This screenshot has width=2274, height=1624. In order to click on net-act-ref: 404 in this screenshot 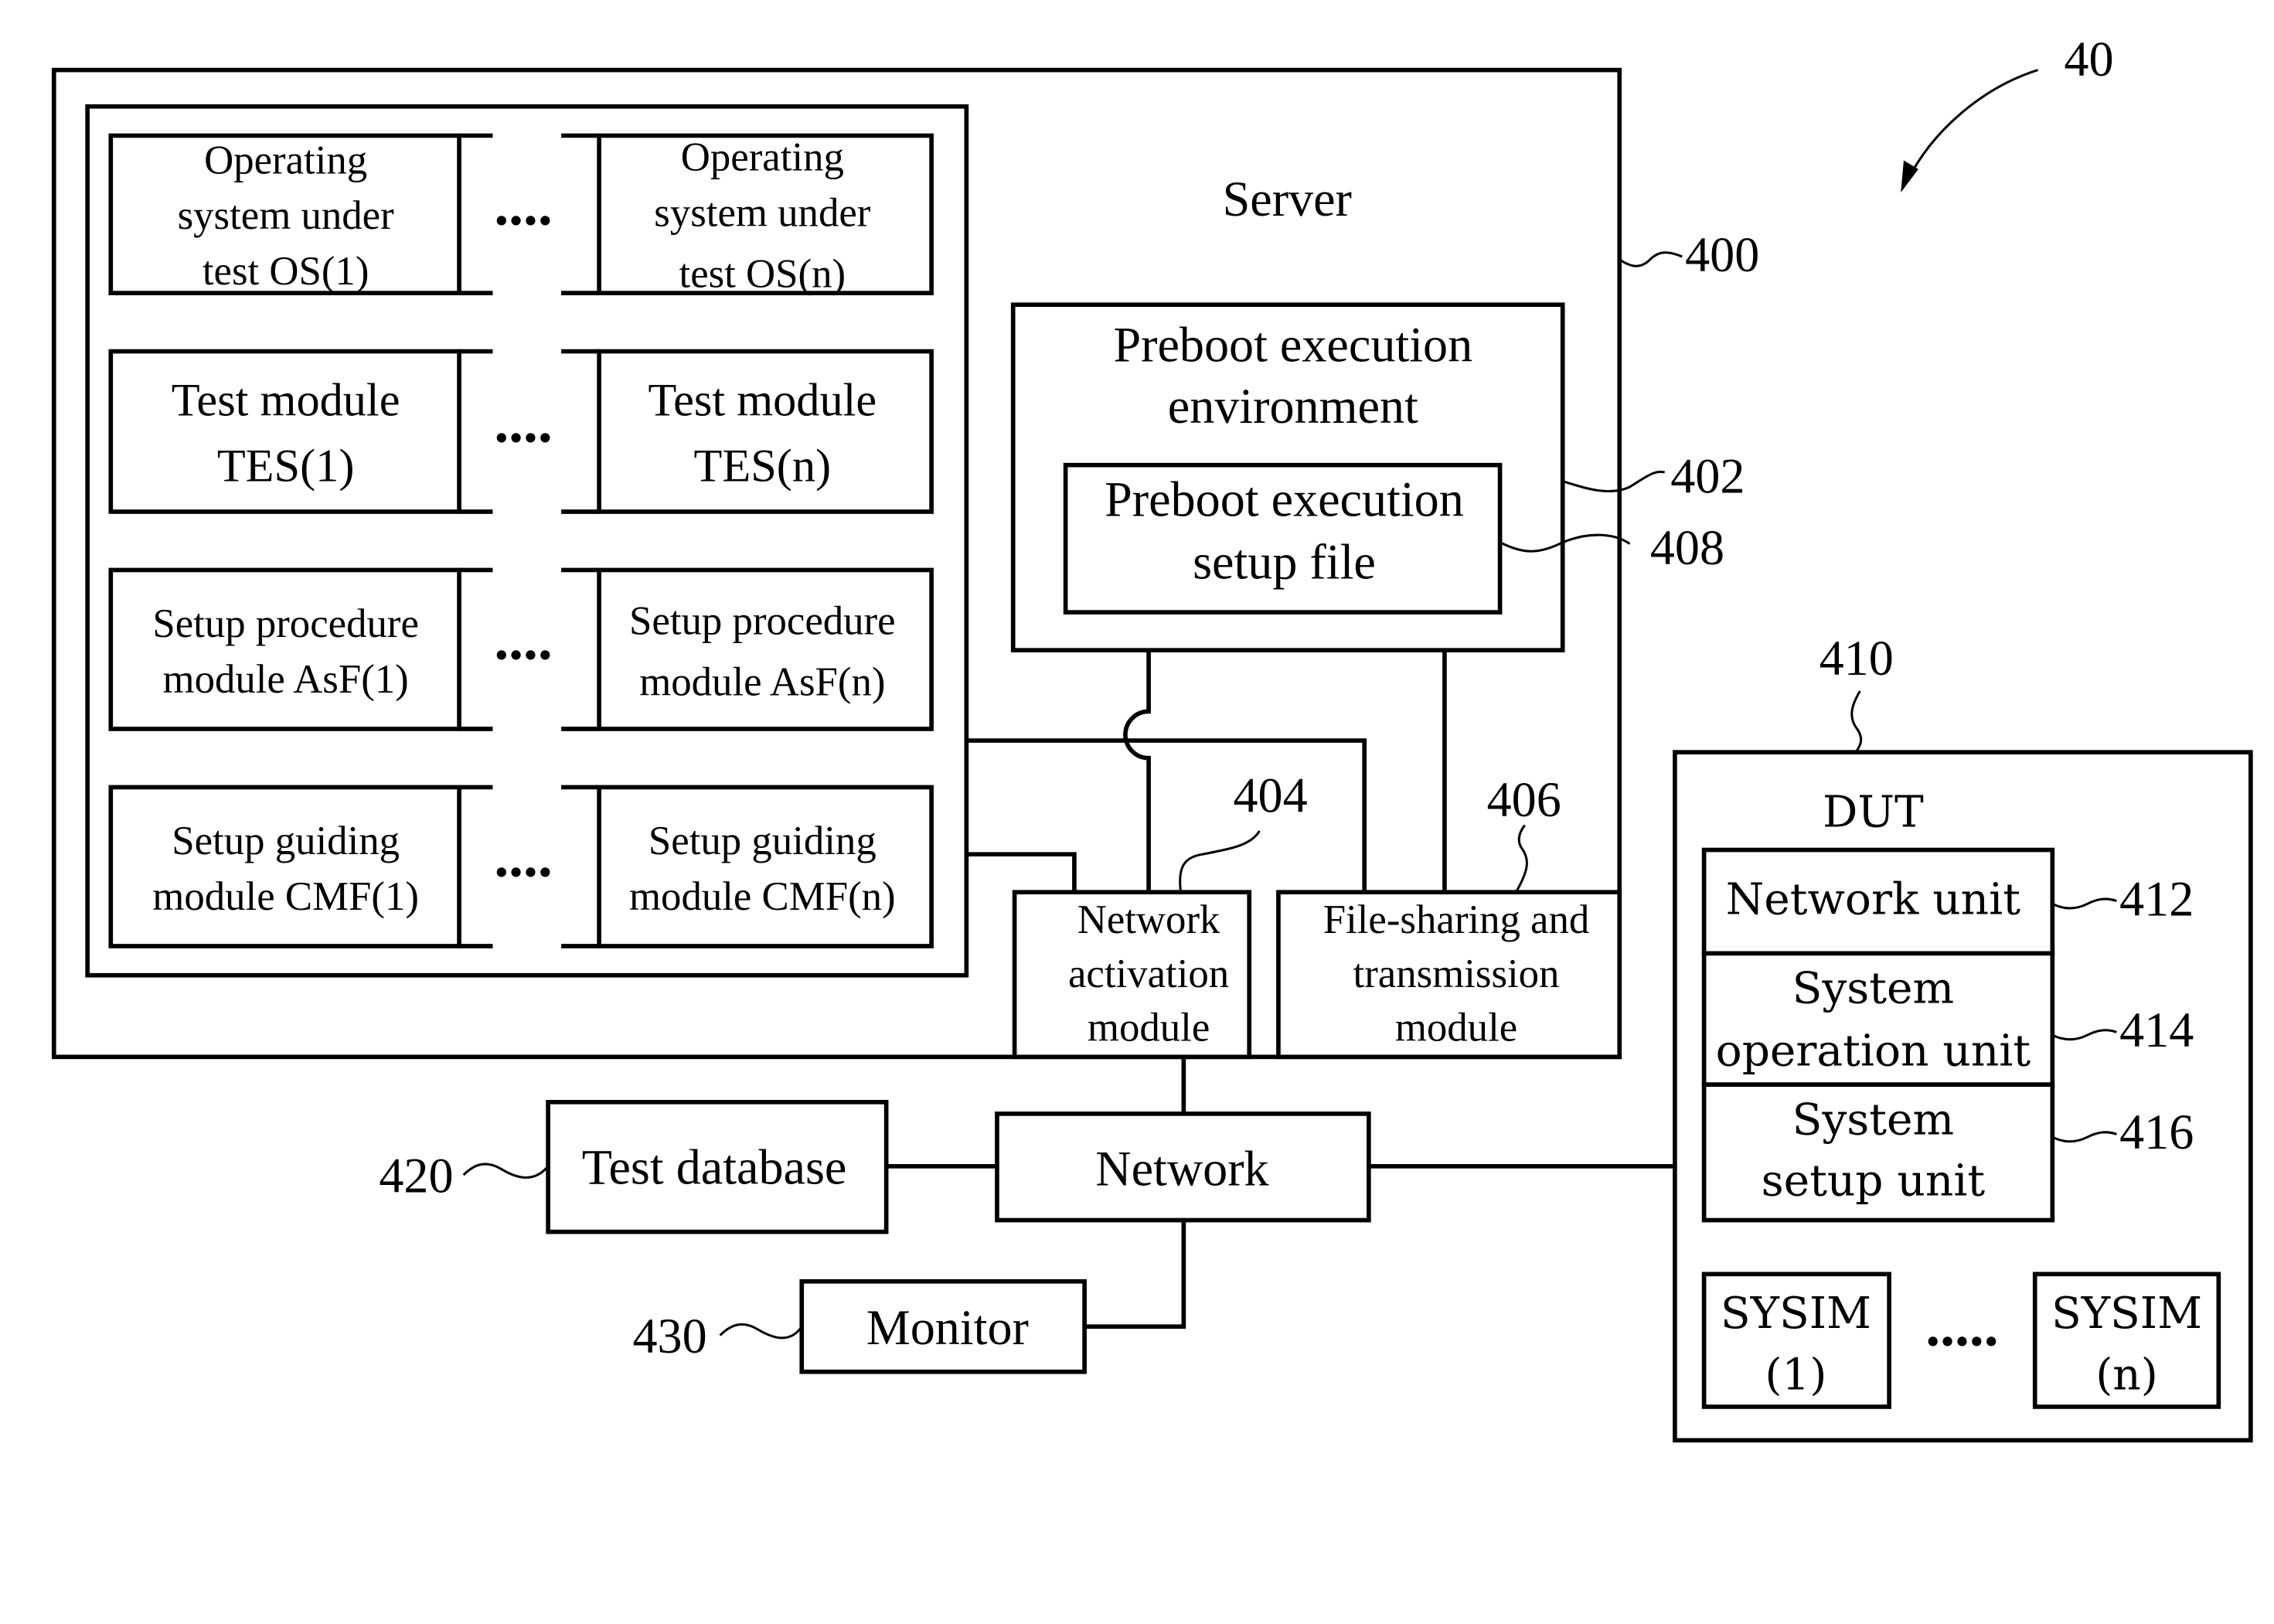, I will do `click(1270, 796)`.